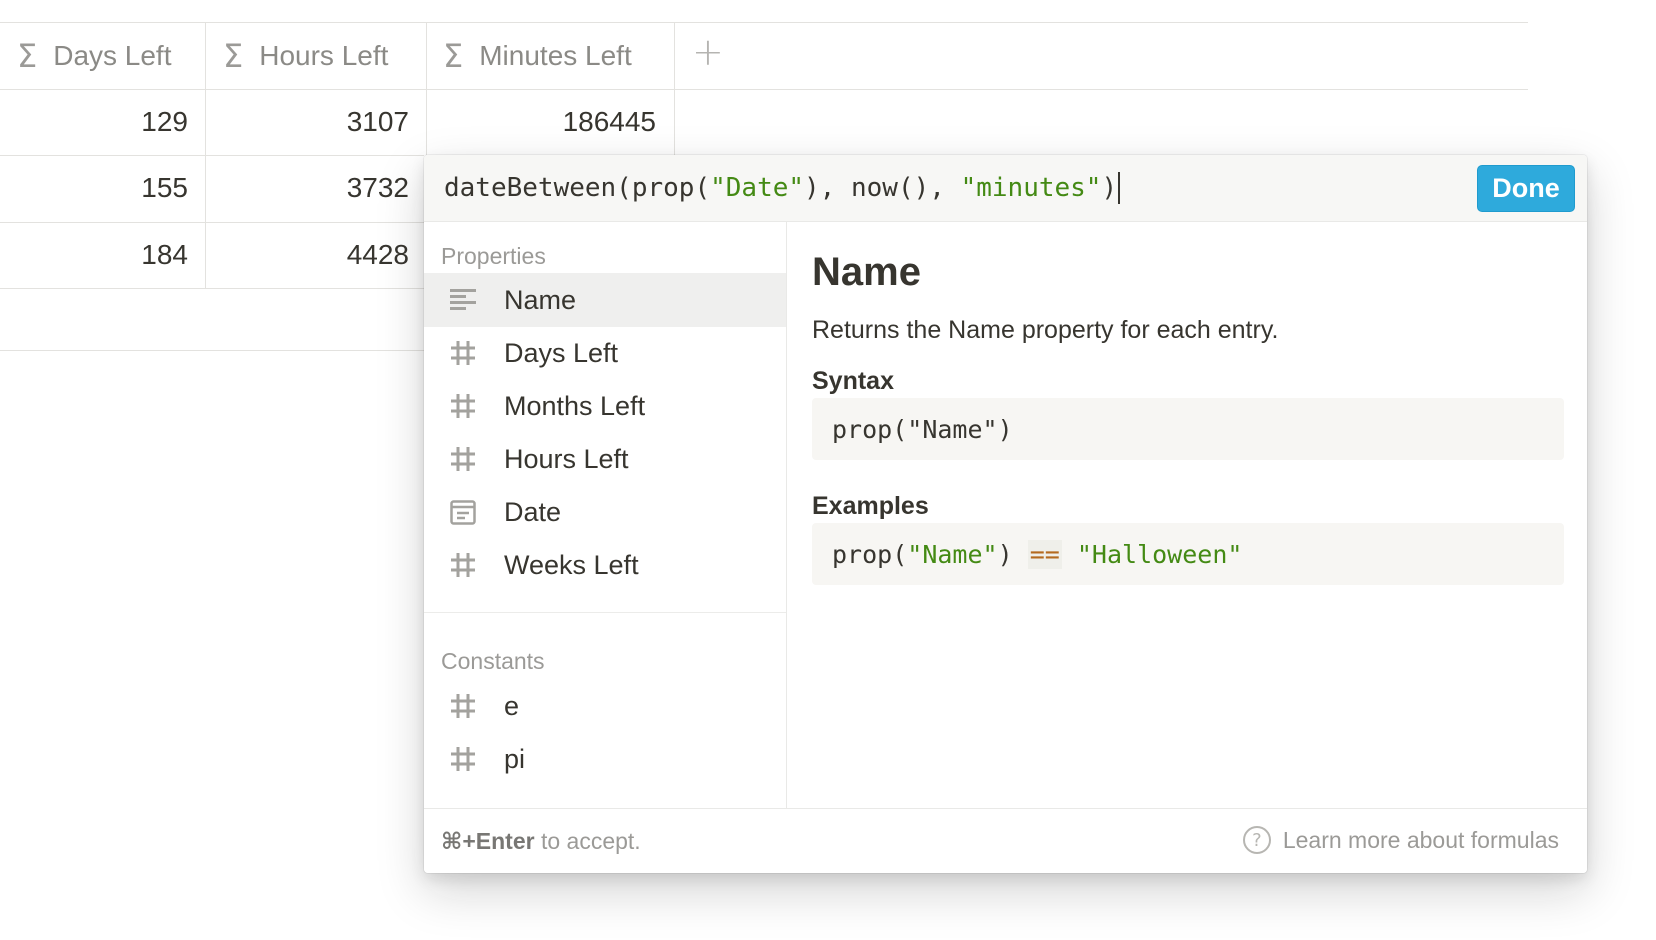  I want to click on property-label: Months Left, so click(575, 405).